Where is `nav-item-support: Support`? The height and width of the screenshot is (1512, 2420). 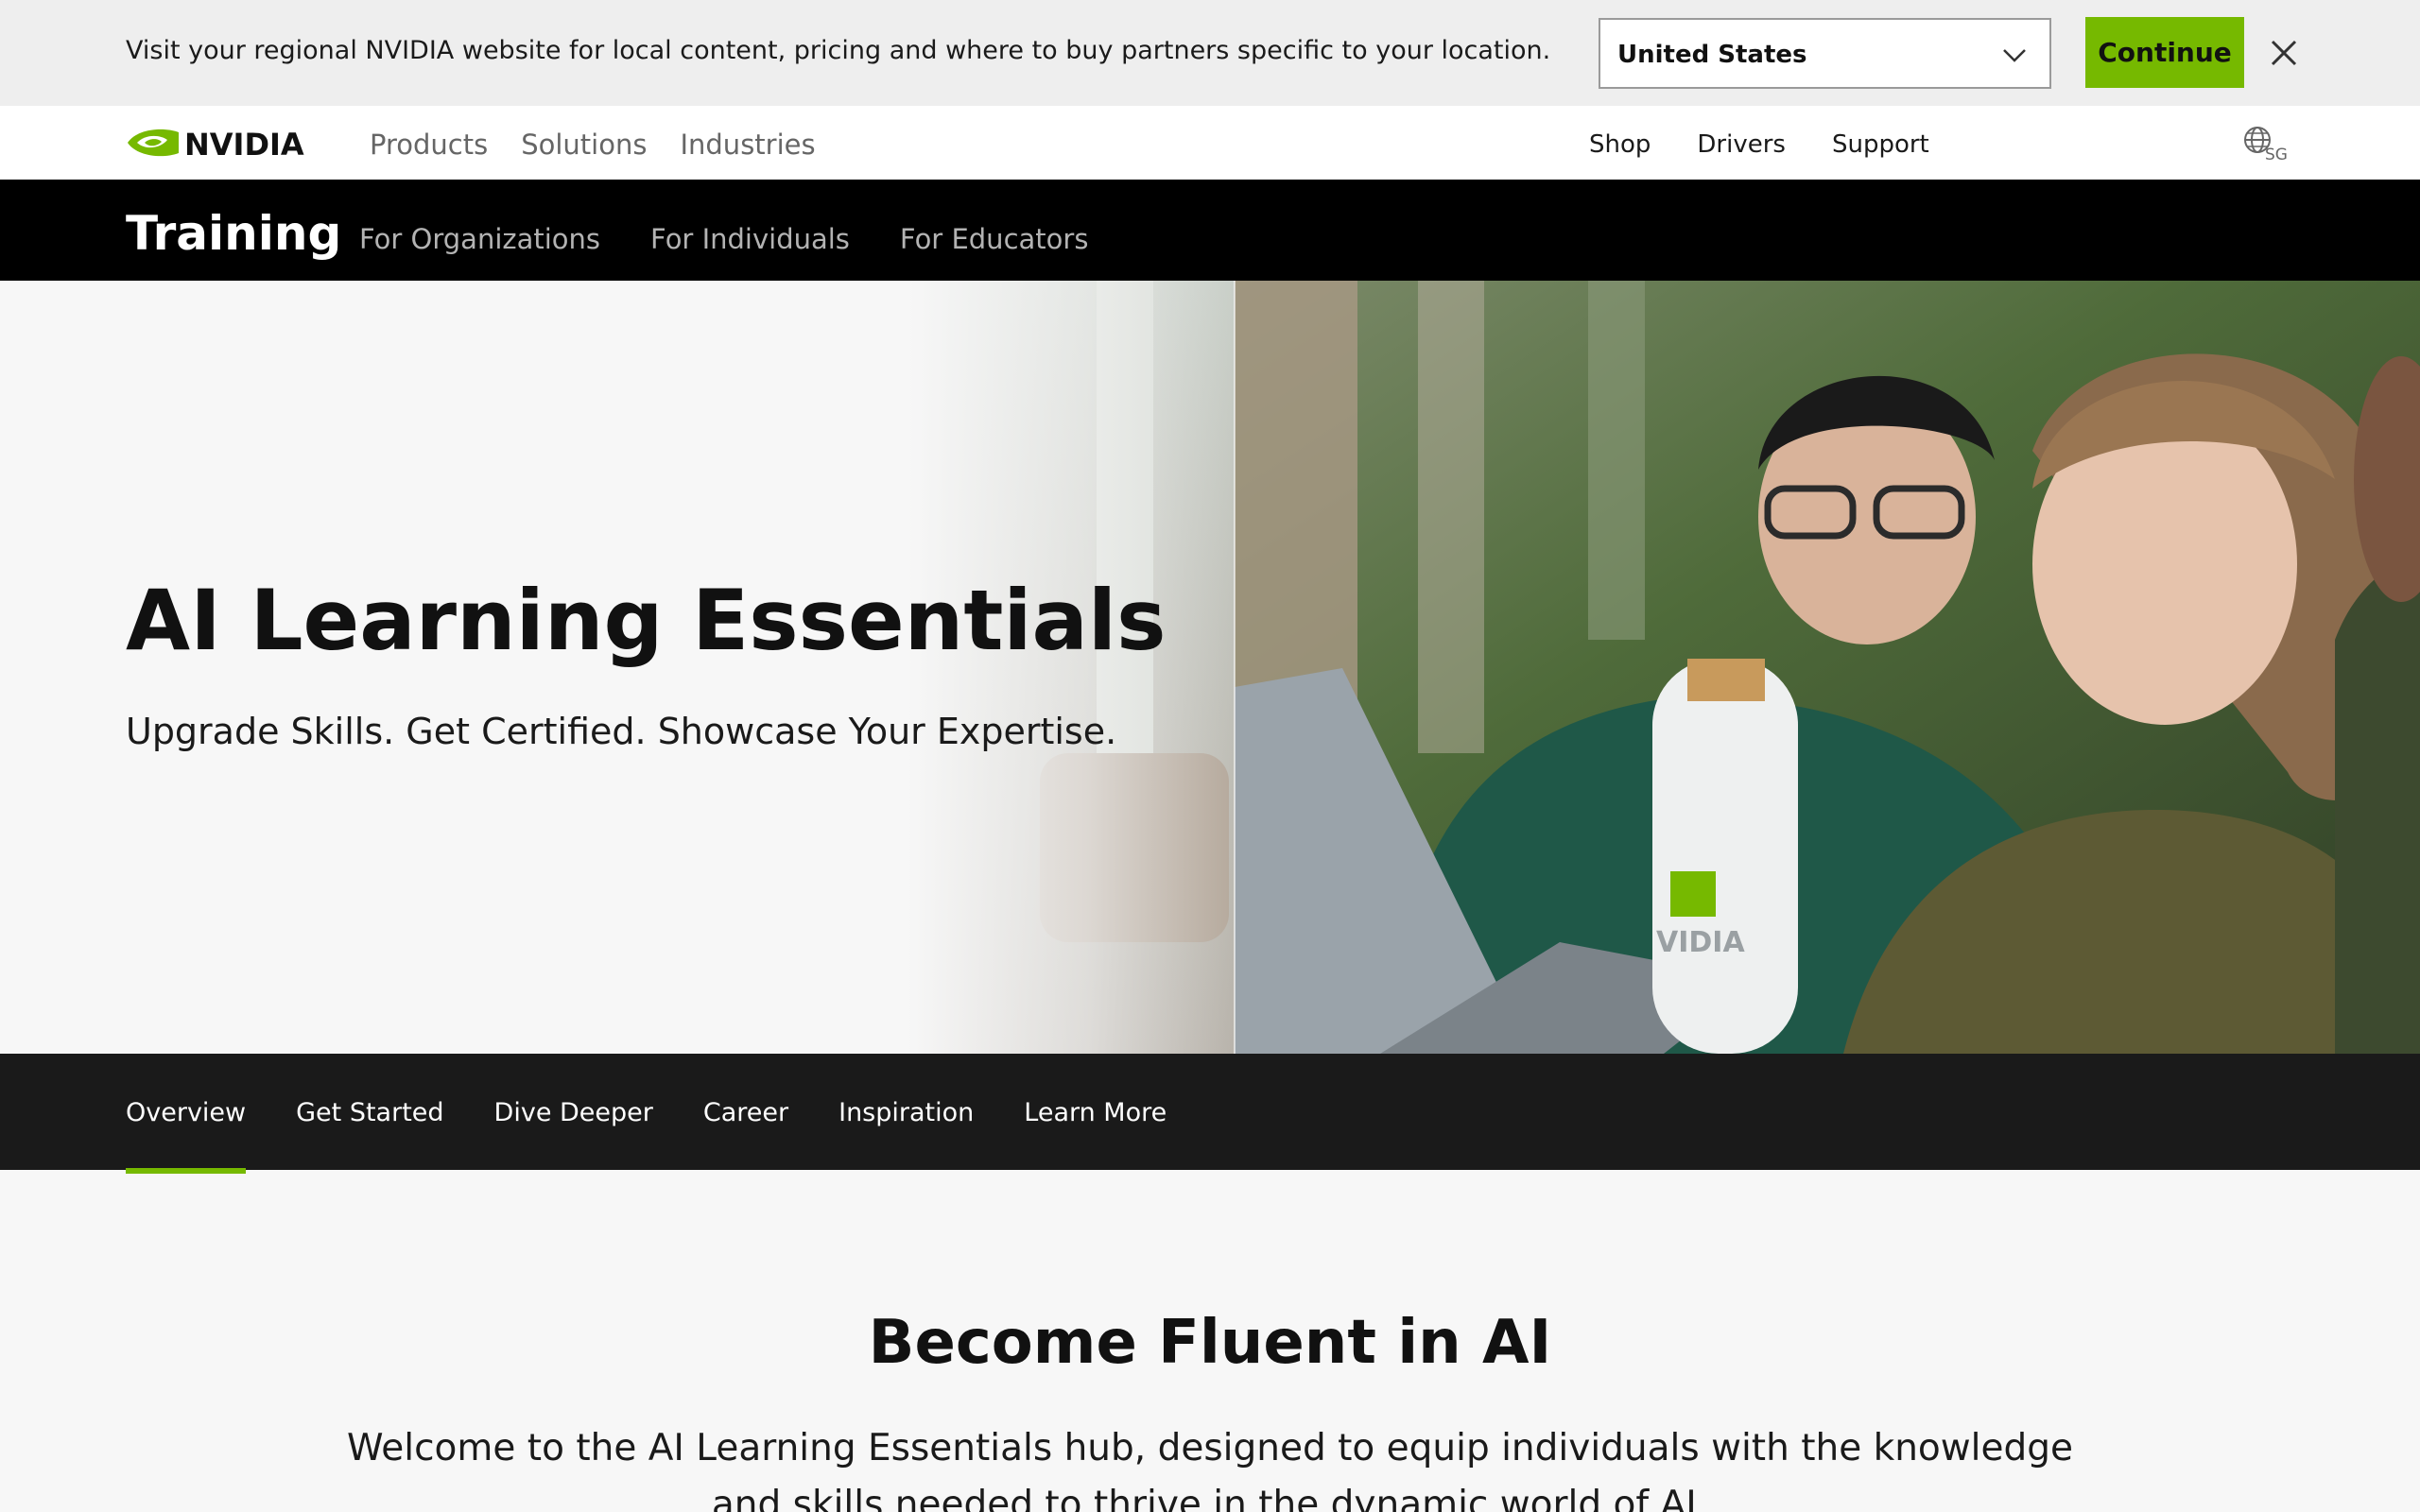
nav-item-support: Support is located at coordinates (1880, 144).